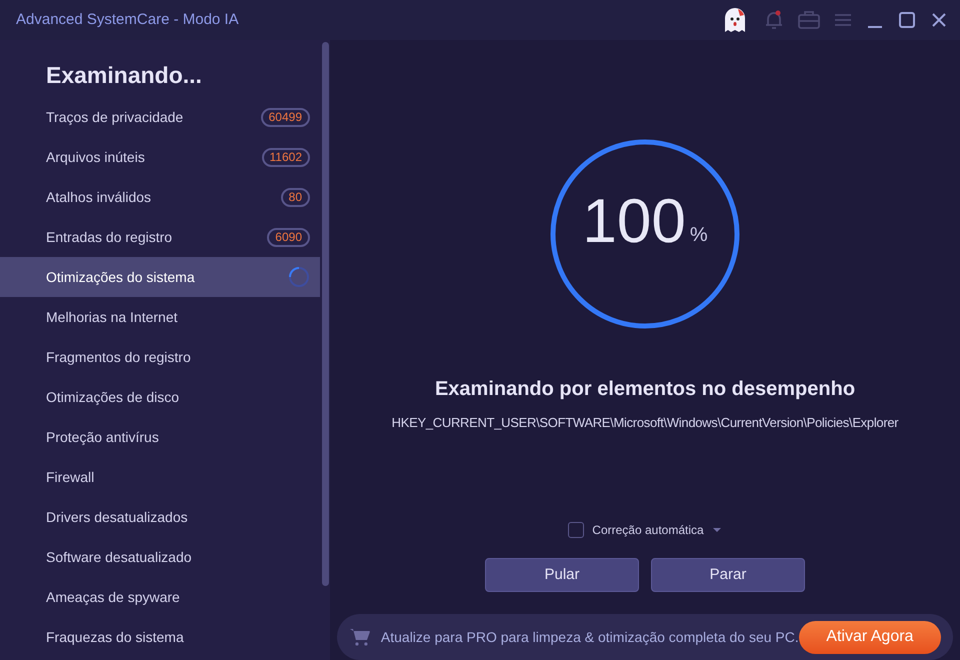  Describe the element at coordinates (939, 20) in the screenshot. I see `close-icon` at that location.